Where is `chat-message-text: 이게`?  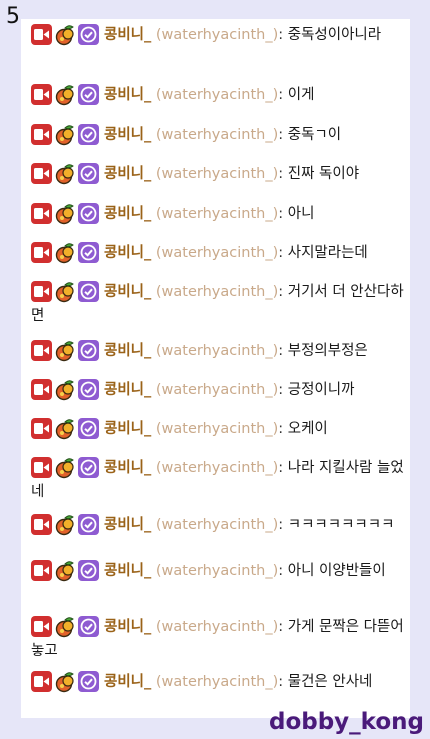 chat-message-text: 이게 is located at coordinates (301, 95).